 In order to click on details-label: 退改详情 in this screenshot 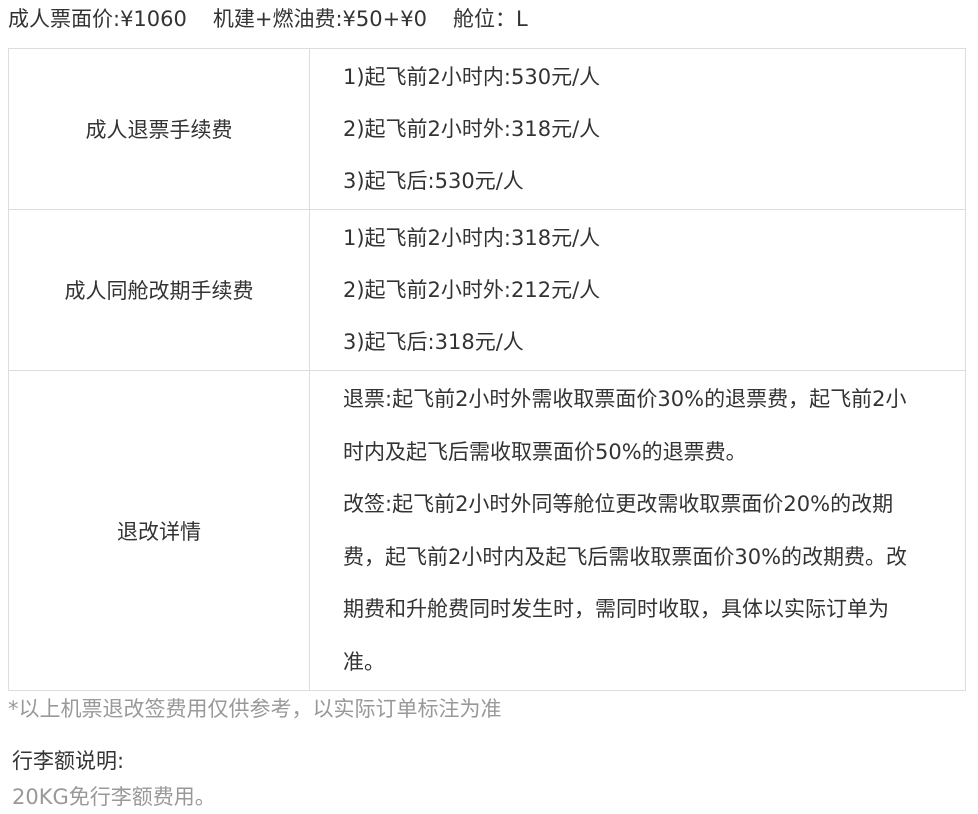, I will do `click(159, 530)`.